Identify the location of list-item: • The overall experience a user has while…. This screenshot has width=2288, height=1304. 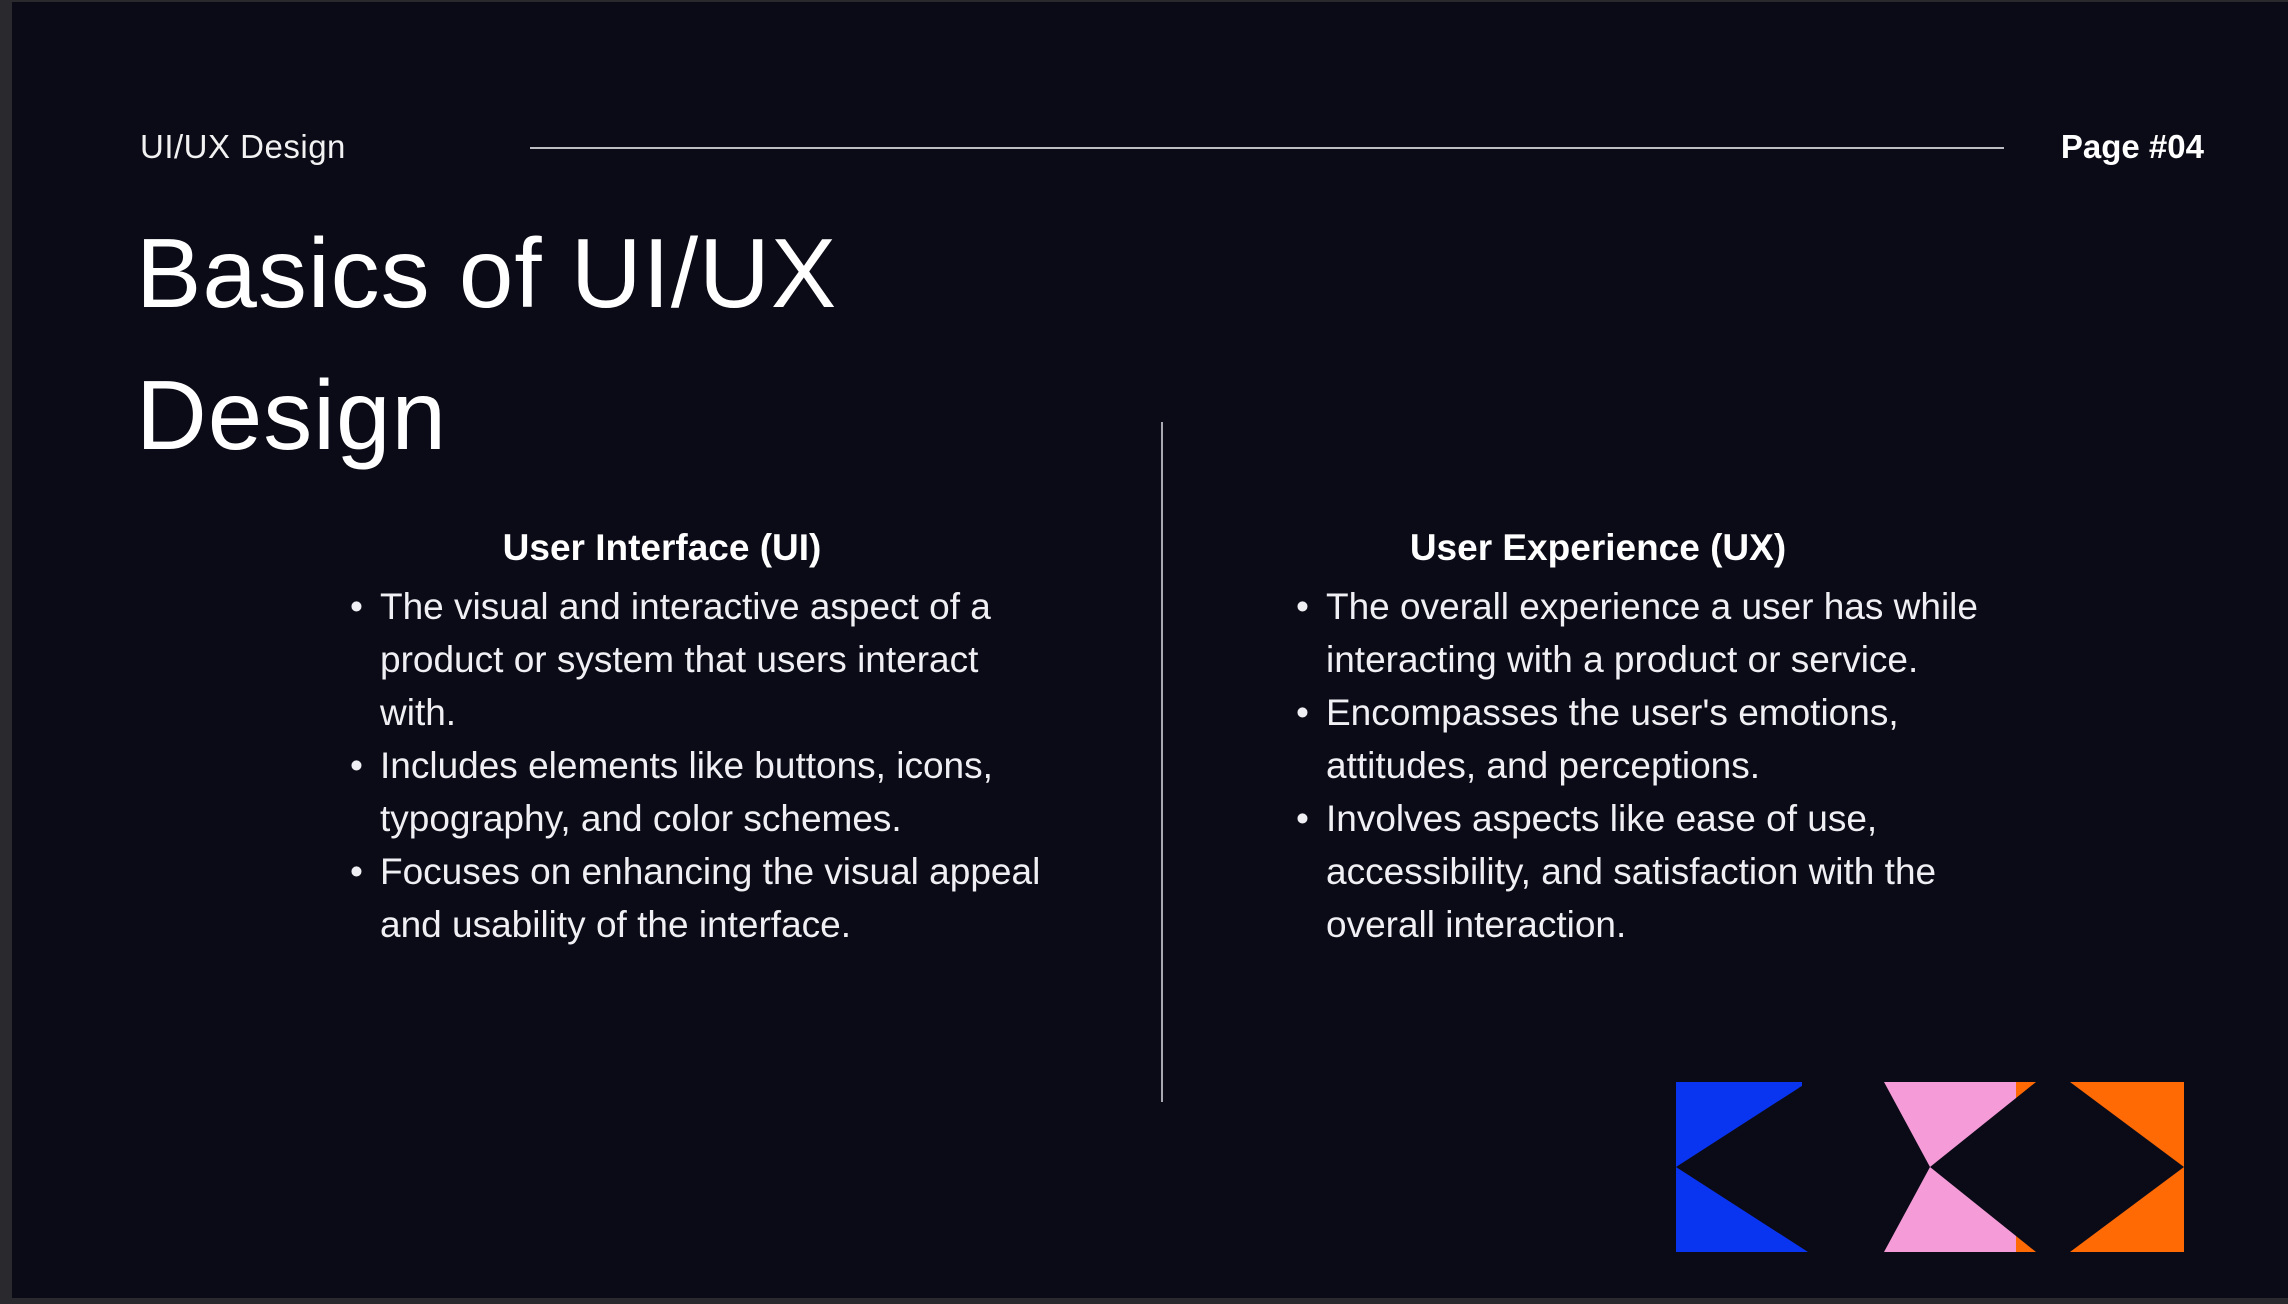
(1658, 633).